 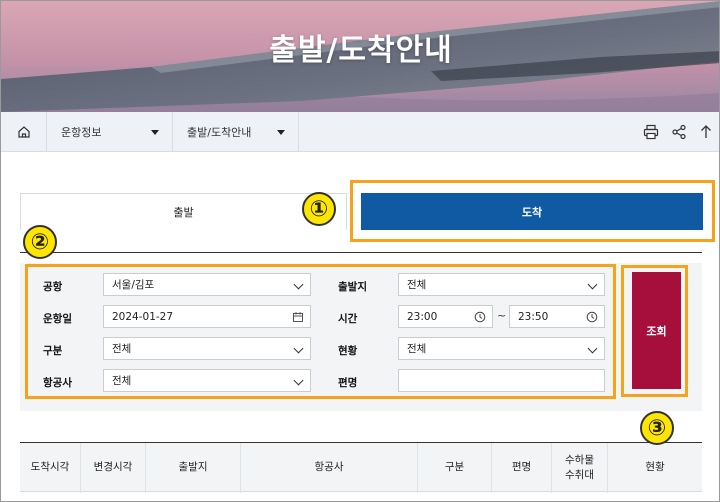 I want to click on toolbar-actions, so click(x=678, y=132).